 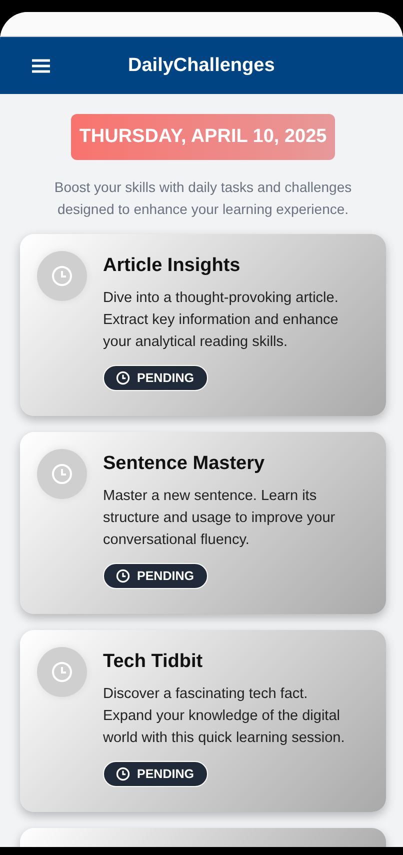 I want to click on challenge-description: Dive into a thought-provoking article. Extract key information and enhance your analytical reading skills., so click(x=221, y=320).